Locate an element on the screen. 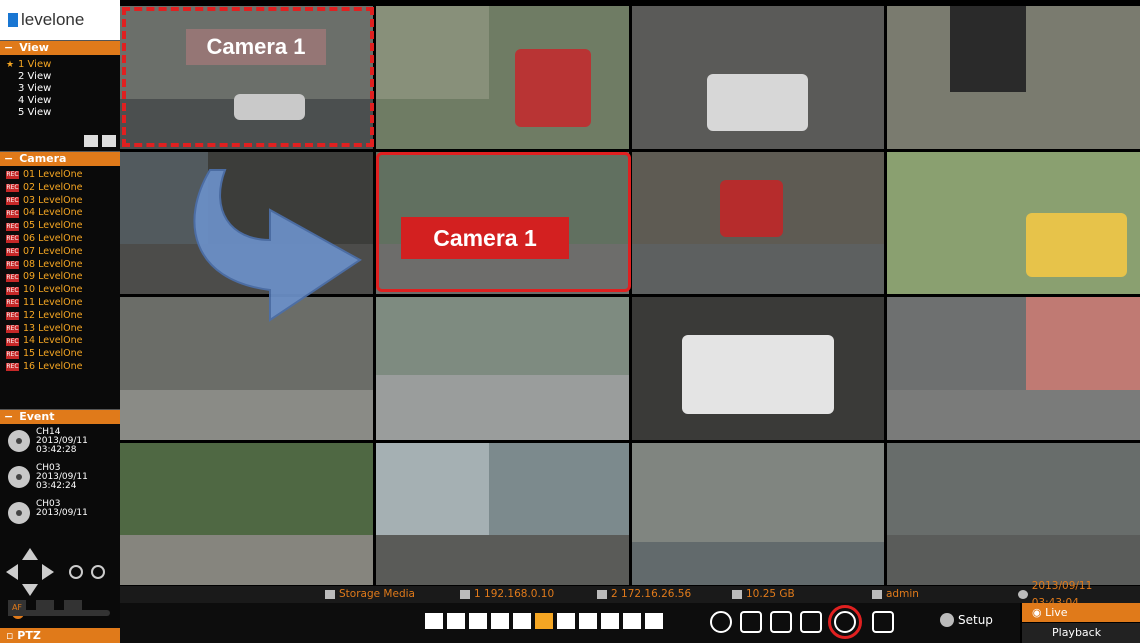 This screenshot has height=643, width=1140. view-item-1: 1 View is located at coordinates (63, 65).